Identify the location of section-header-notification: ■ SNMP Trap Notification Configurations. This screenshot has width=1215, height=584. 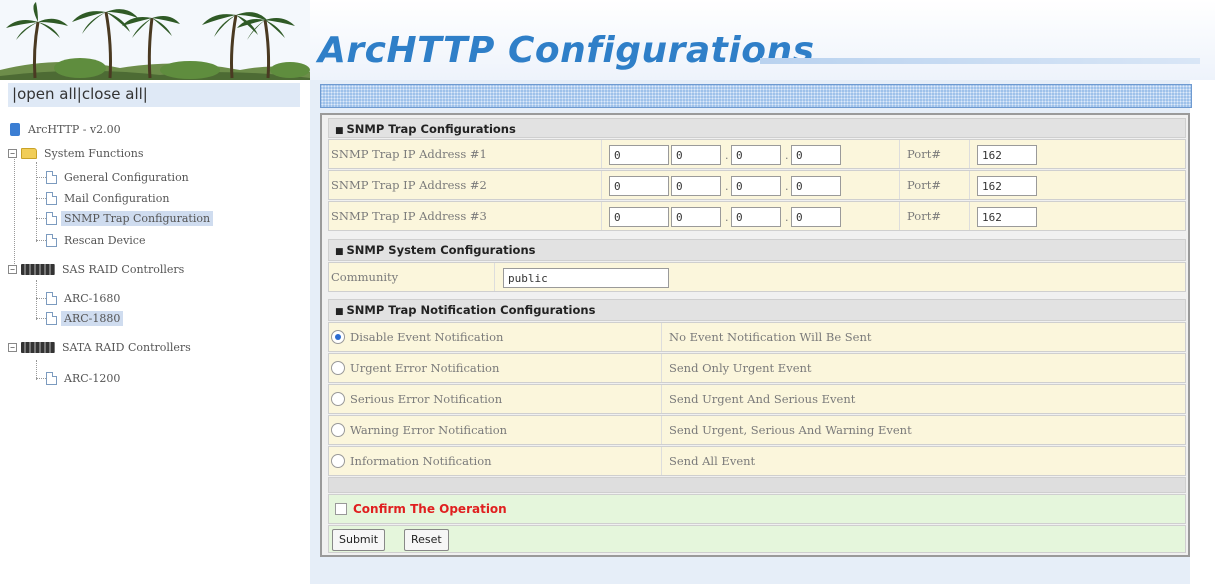
(757, 310).